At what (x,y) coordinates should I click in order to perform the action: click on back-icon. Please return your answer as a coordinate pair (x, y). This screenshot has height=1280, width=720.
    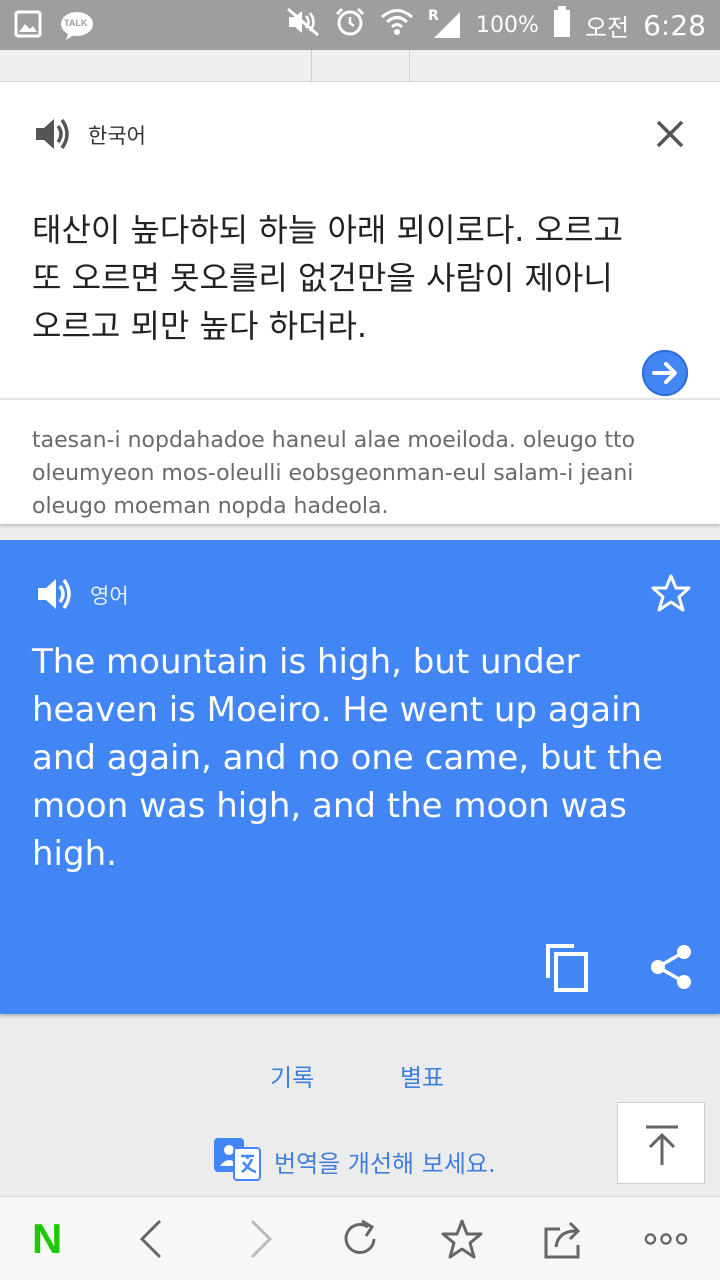
    Looking at the image, I should click on (152, 1239).